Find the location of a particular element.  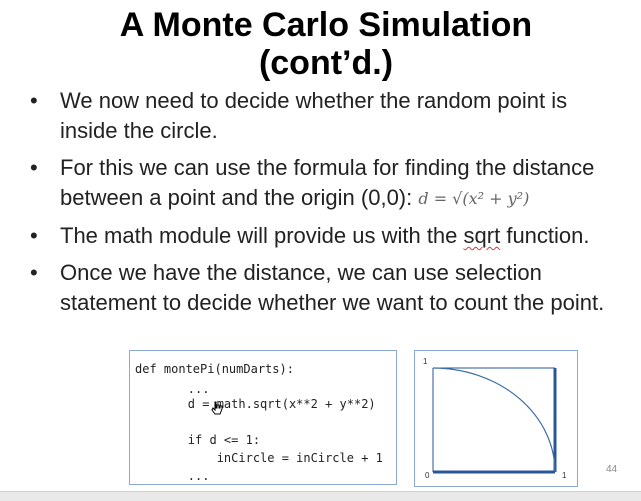

bullet-text: The math module will provide us with the is located at coordinates (262, 236).